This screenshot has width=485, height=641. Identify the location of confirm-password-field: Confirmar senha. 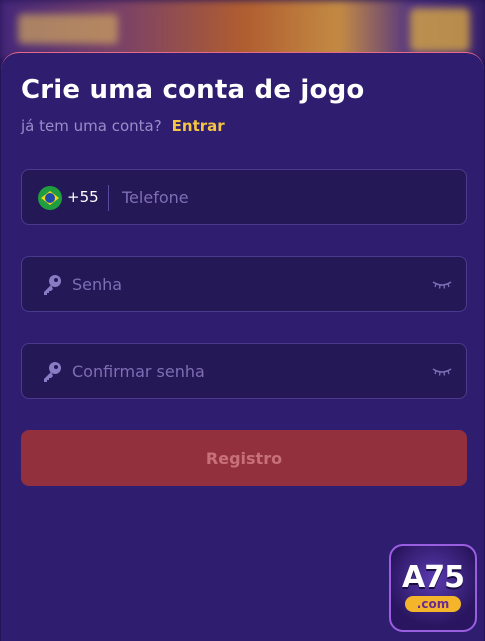
(244, 371).